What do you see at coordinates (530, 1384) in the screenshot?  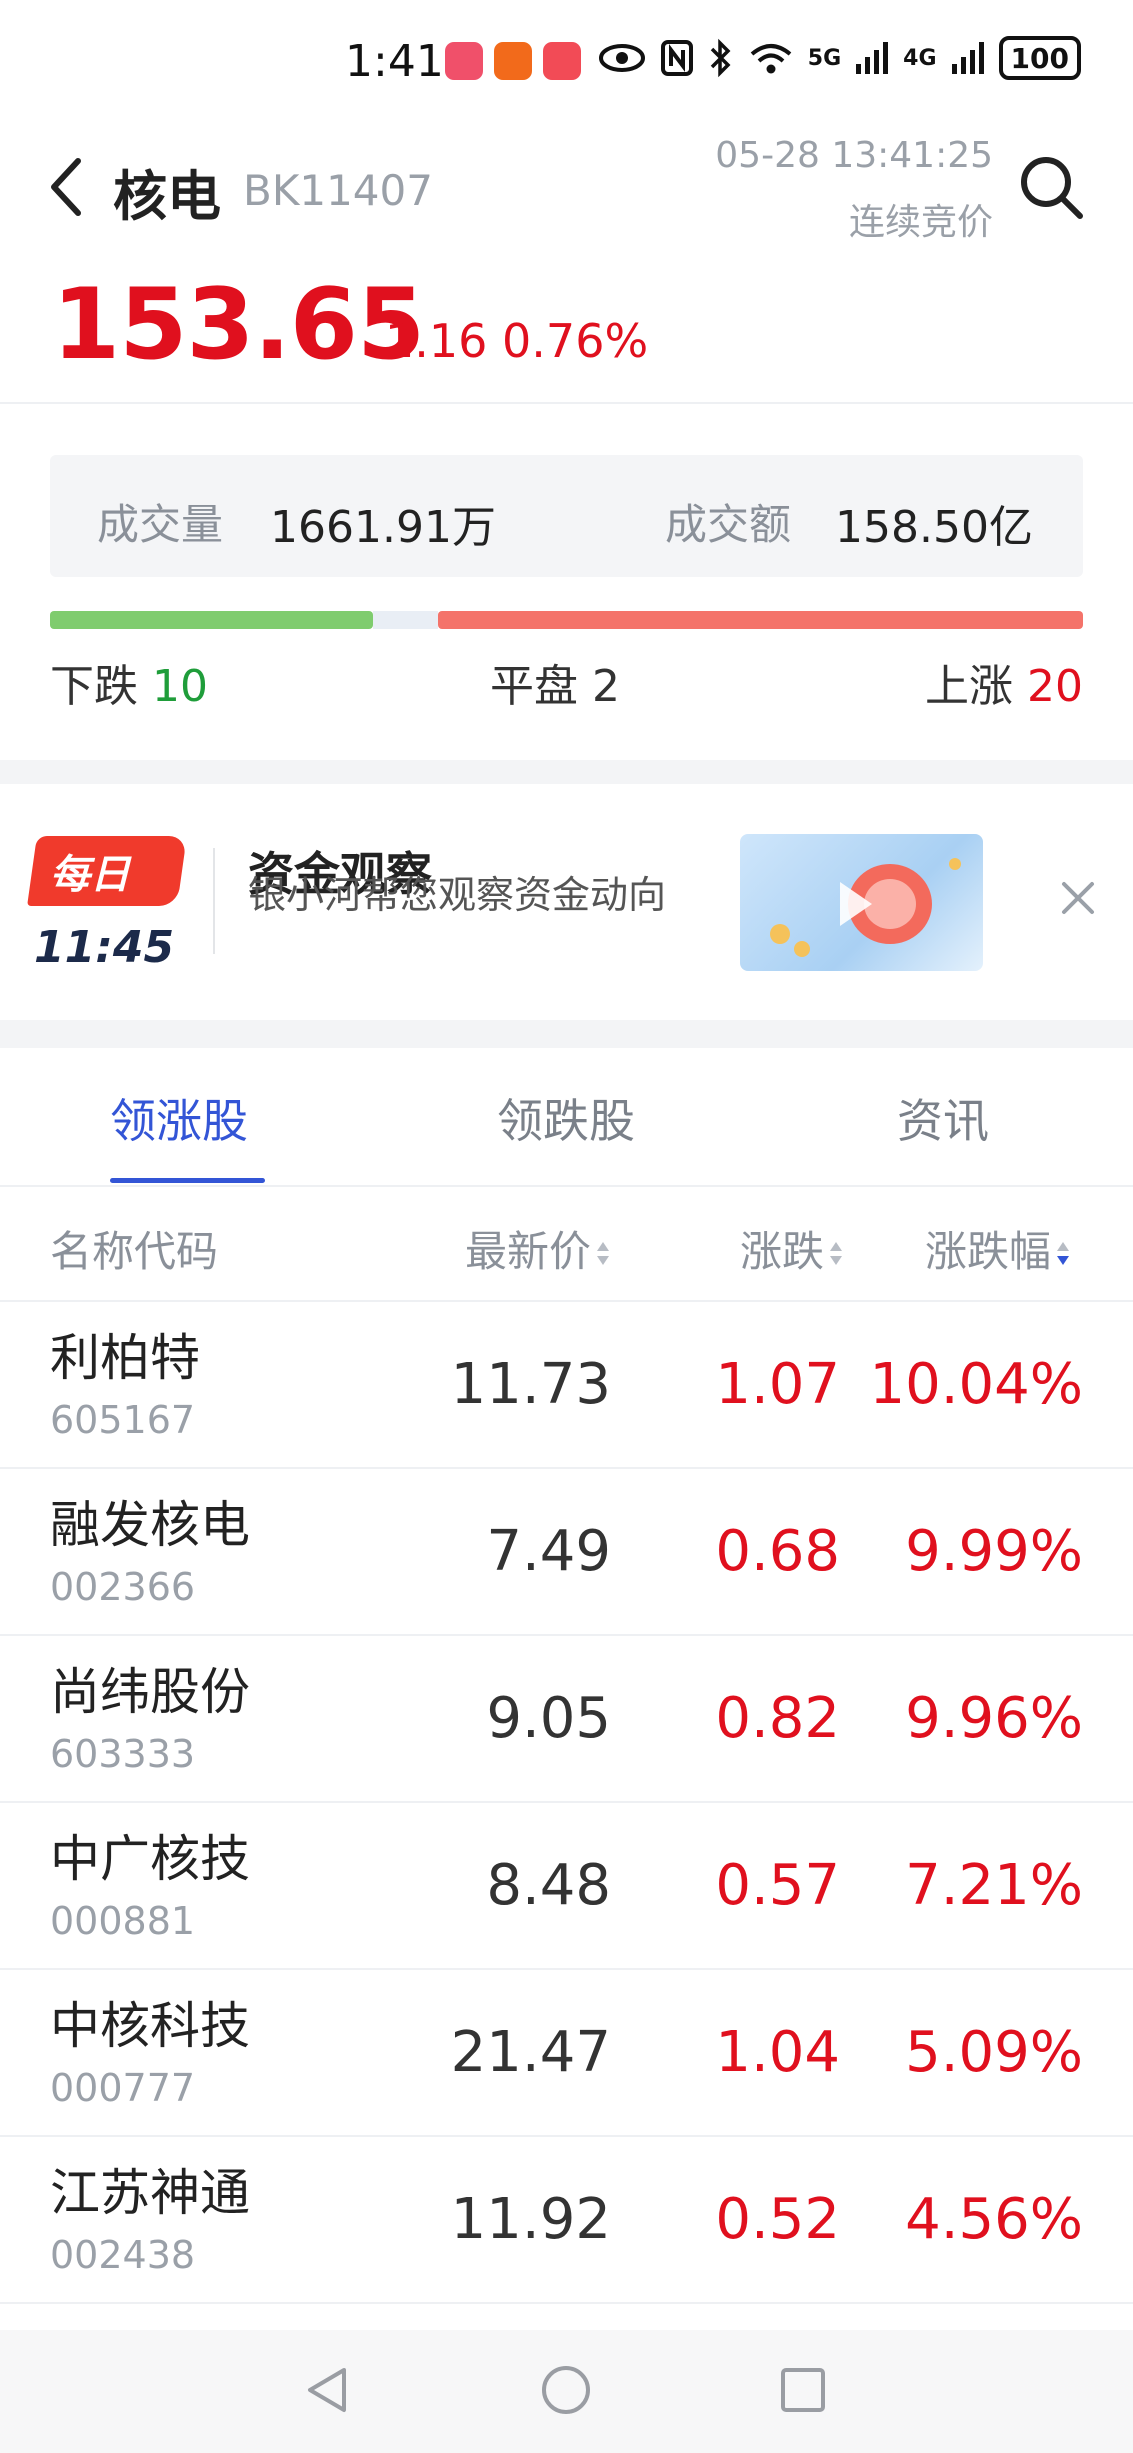 I see `stock-price: 11.73` at bounding box center [530, 1384].